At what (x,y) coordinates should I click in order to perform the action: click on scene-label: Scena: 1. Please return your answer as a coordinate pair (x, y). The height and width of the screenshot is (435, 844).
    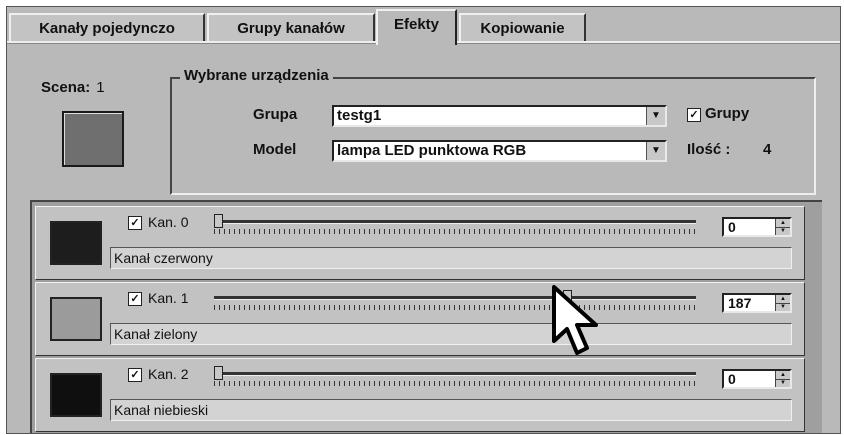
    Looking at the image, I should click on (73, 87).